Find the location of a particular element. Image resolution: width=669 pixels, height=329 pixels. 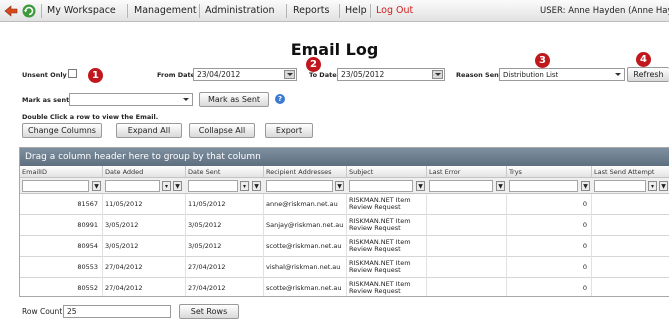

cell-date-added: 27/04/2012 is located at coordinates (144, 267).